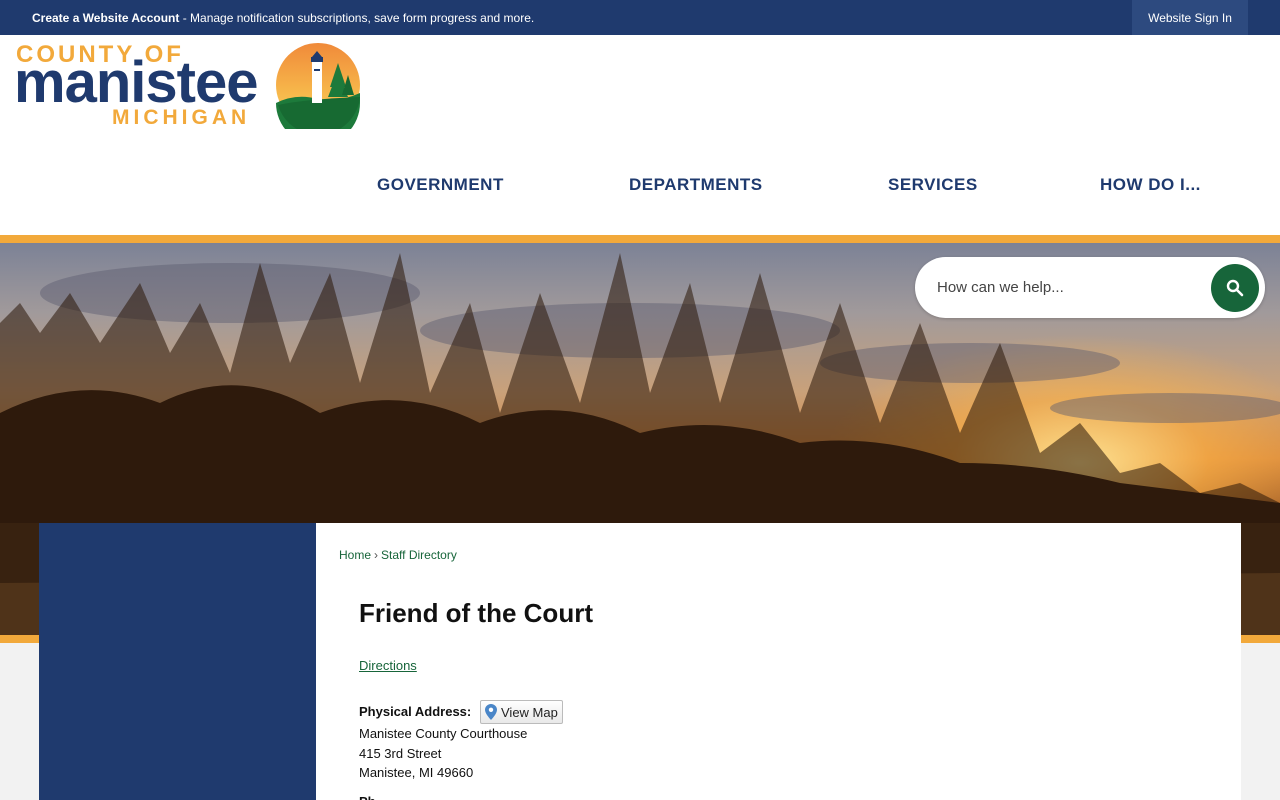 The width and height of the screenshot is (1280, 800). Describe the element at coordinates (1190, 17) in the screenshot. I see `sign-in-button: Website Sign In` at that location.